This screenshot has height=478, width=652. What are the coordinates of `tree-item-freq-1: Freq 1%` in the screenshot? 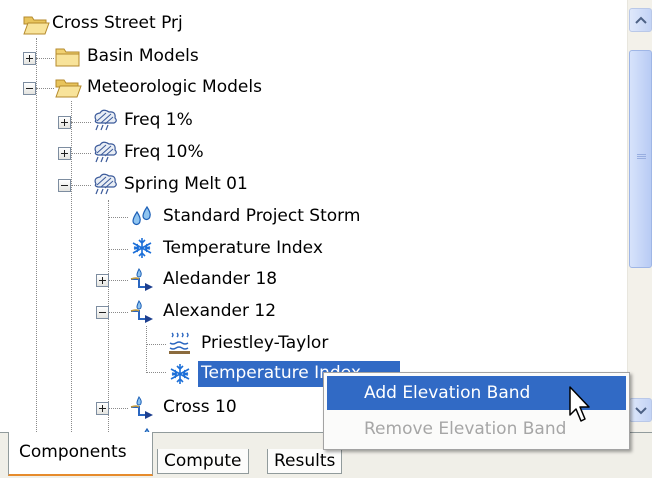 It's located at (158, 121).